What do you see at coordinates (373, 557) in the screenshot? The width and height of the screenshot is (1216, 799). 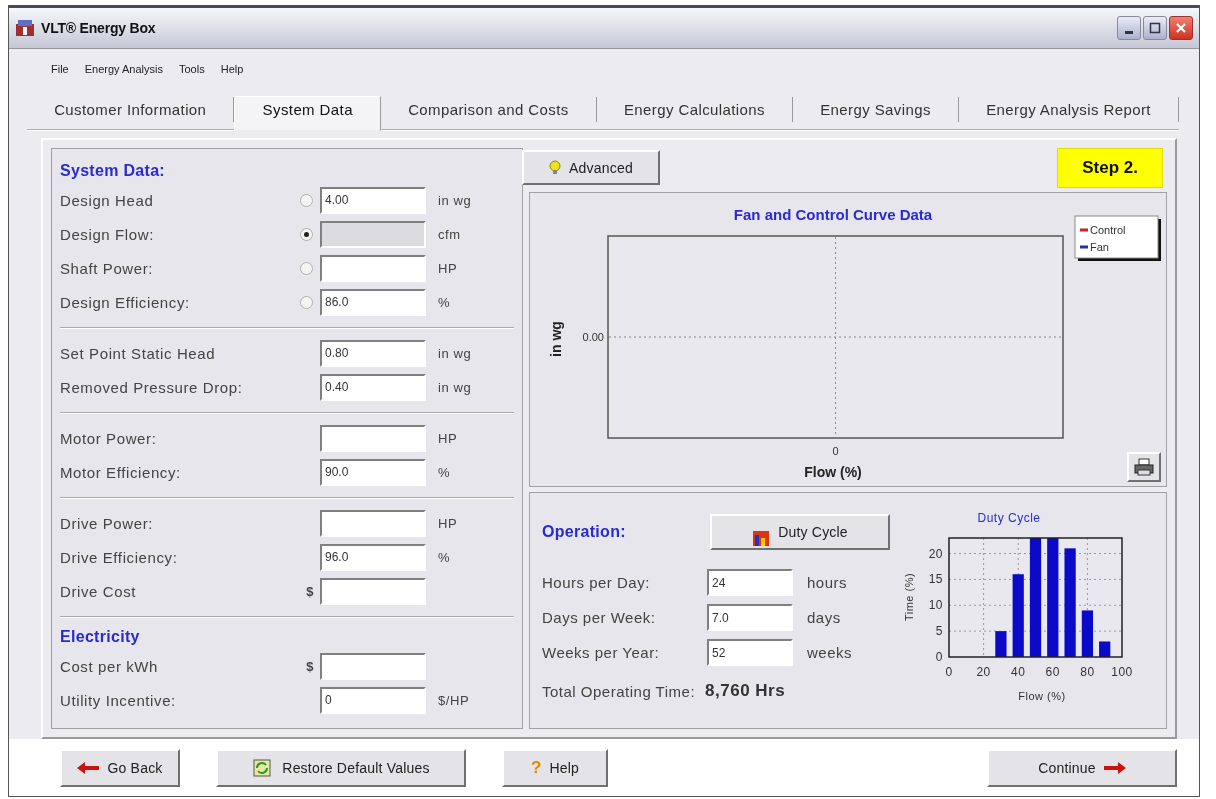 I see `input-field: 96.0` at bounding box center [373, 557].